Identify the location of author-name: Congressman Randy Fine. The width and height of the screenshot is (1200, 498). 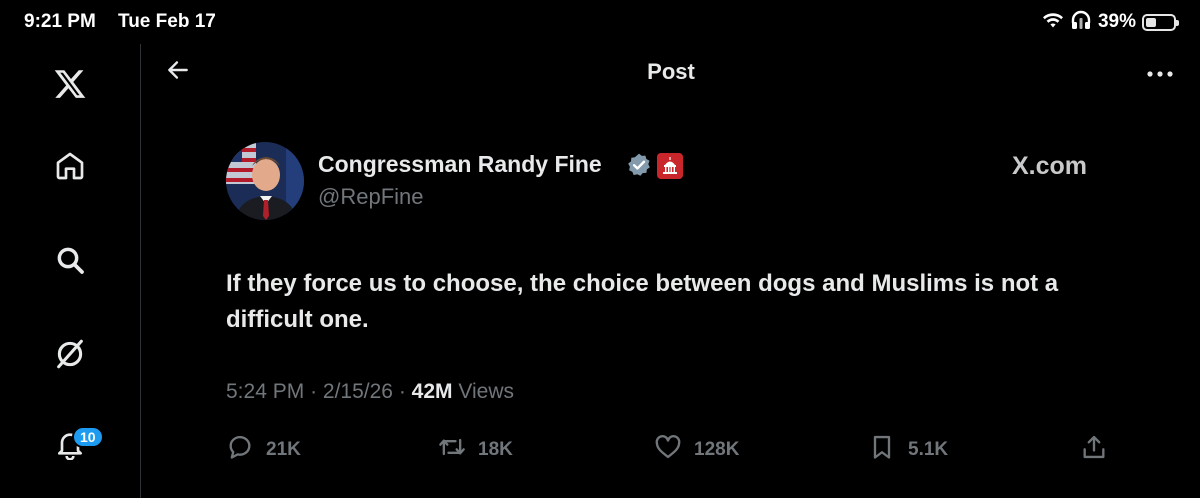
(460, 164).